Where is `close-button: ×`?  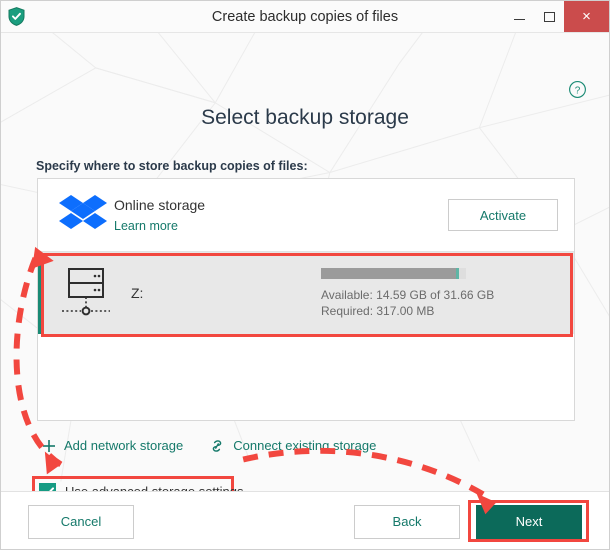
close-button: × is located at coordinates (586, 16).